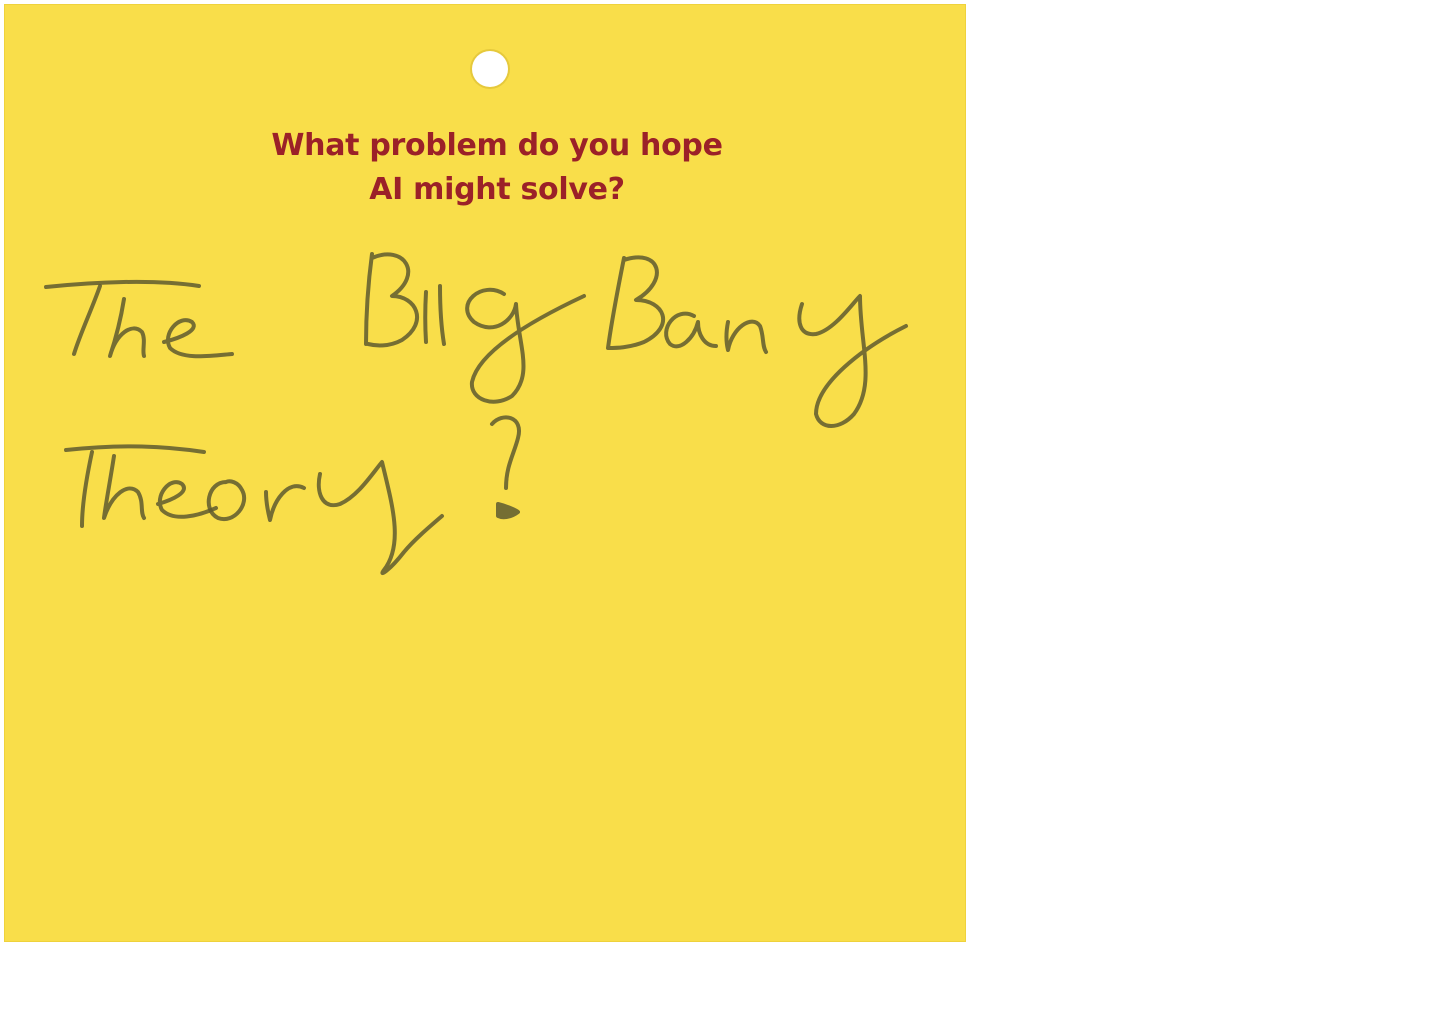 This screenshot has height=1010, width=1432. What do you see at coordinates (442, 315) in the screenshot?
I see `stroke-i2` at bounding box center [442, 315].